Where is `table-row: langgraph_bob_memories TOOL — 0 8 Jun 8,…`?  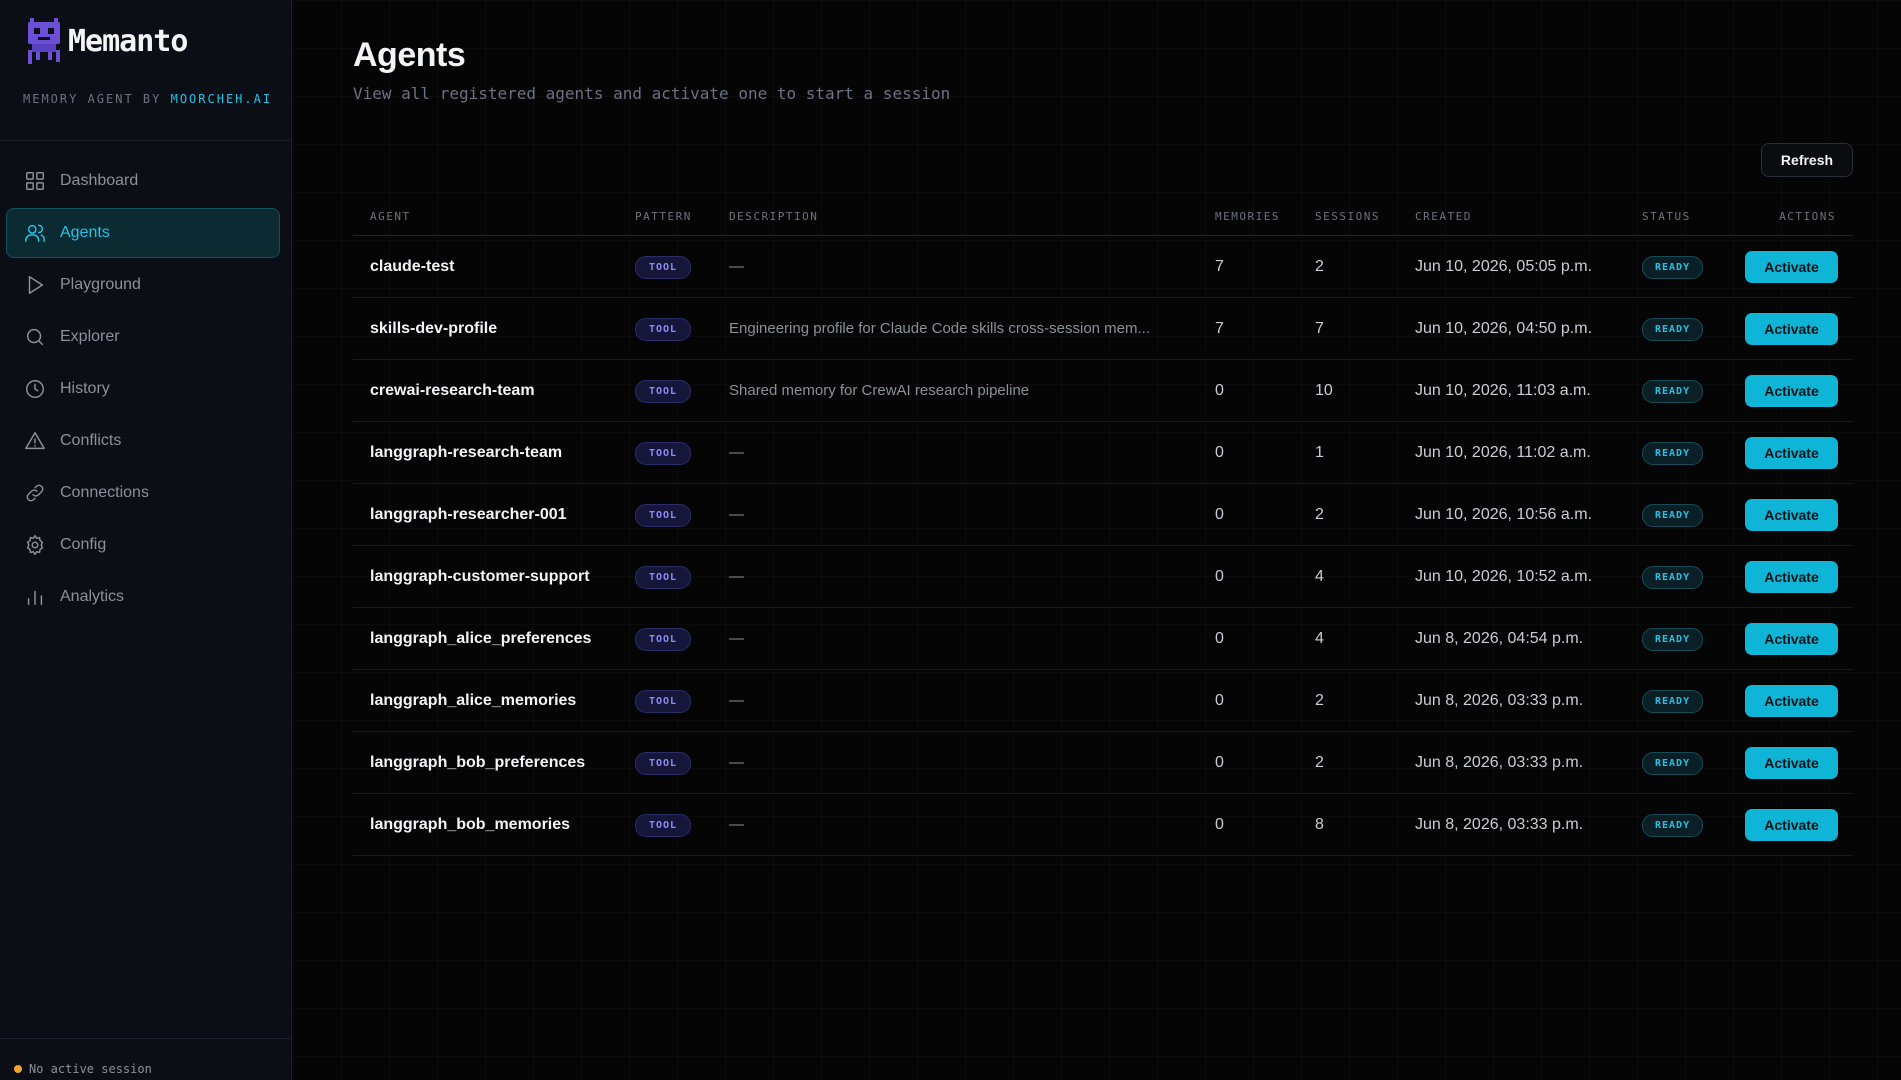 table-row: langgraph_bob_memories TOOL — 0 8 Jun 8,… is located at coordinates (1103, 825).